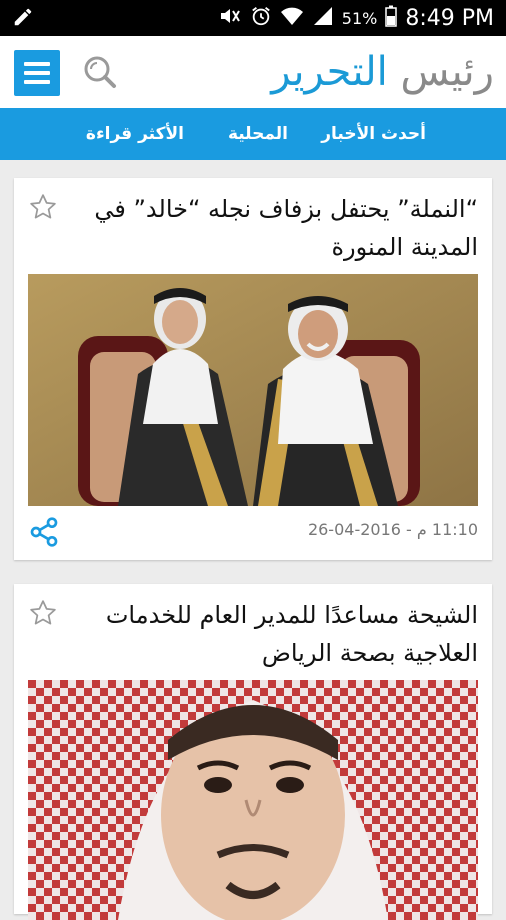 The image size is (506, 920). What do you see at coordinates (329, 72) in the screenshot?
I see `logo-part2: التحرير` at bounding box center [329, 72].